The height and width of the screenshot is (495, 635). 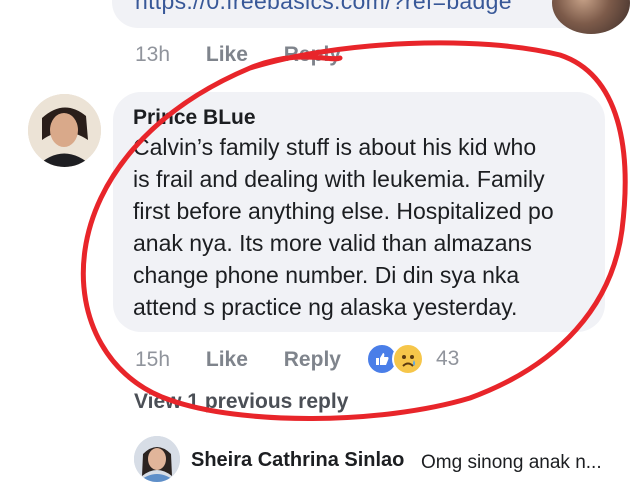 What do you see at coordinates (325, 307) in the screenshot?
I see `comment-line: attend s practice ng alaska yesterday.` at bounding box center [325, 307].